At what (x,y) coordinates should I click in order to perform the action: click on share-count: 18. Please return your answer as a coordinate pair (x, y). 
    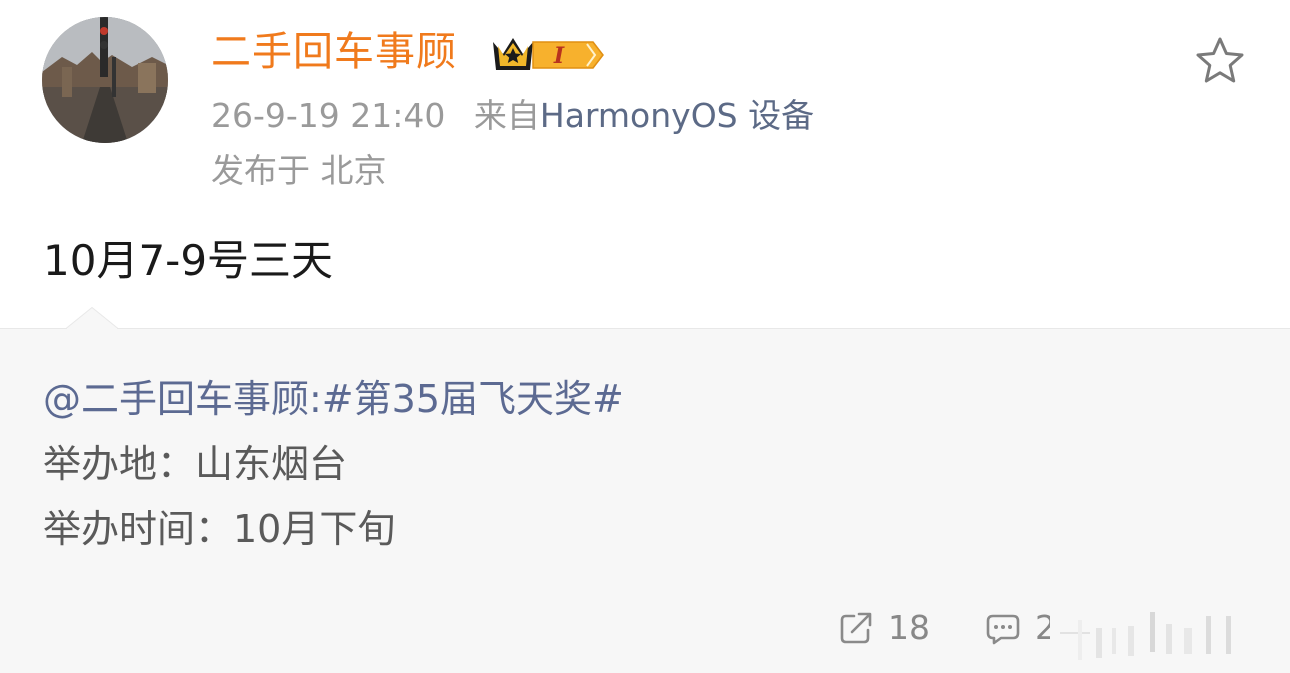
    Looking at the image, I should click on (909, 627).